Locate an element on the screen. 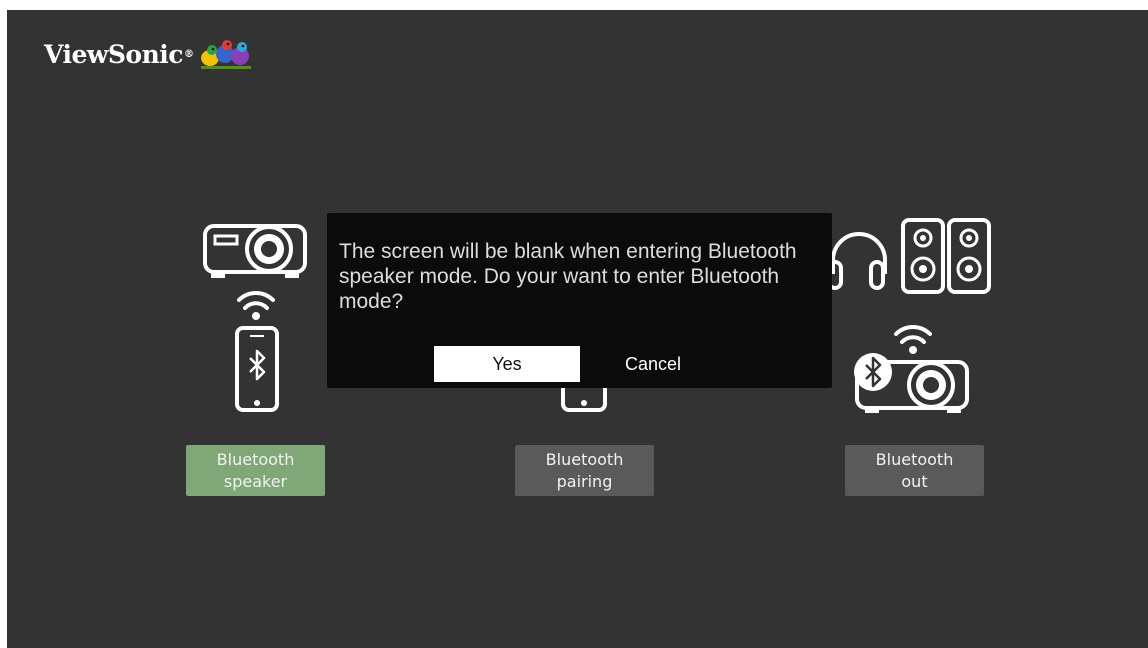 Image resolution: width=1148 pixels, height=648 pixels. bluetooth-speaker-label-line1: Bluetooth is located at coordinates (255, 459).